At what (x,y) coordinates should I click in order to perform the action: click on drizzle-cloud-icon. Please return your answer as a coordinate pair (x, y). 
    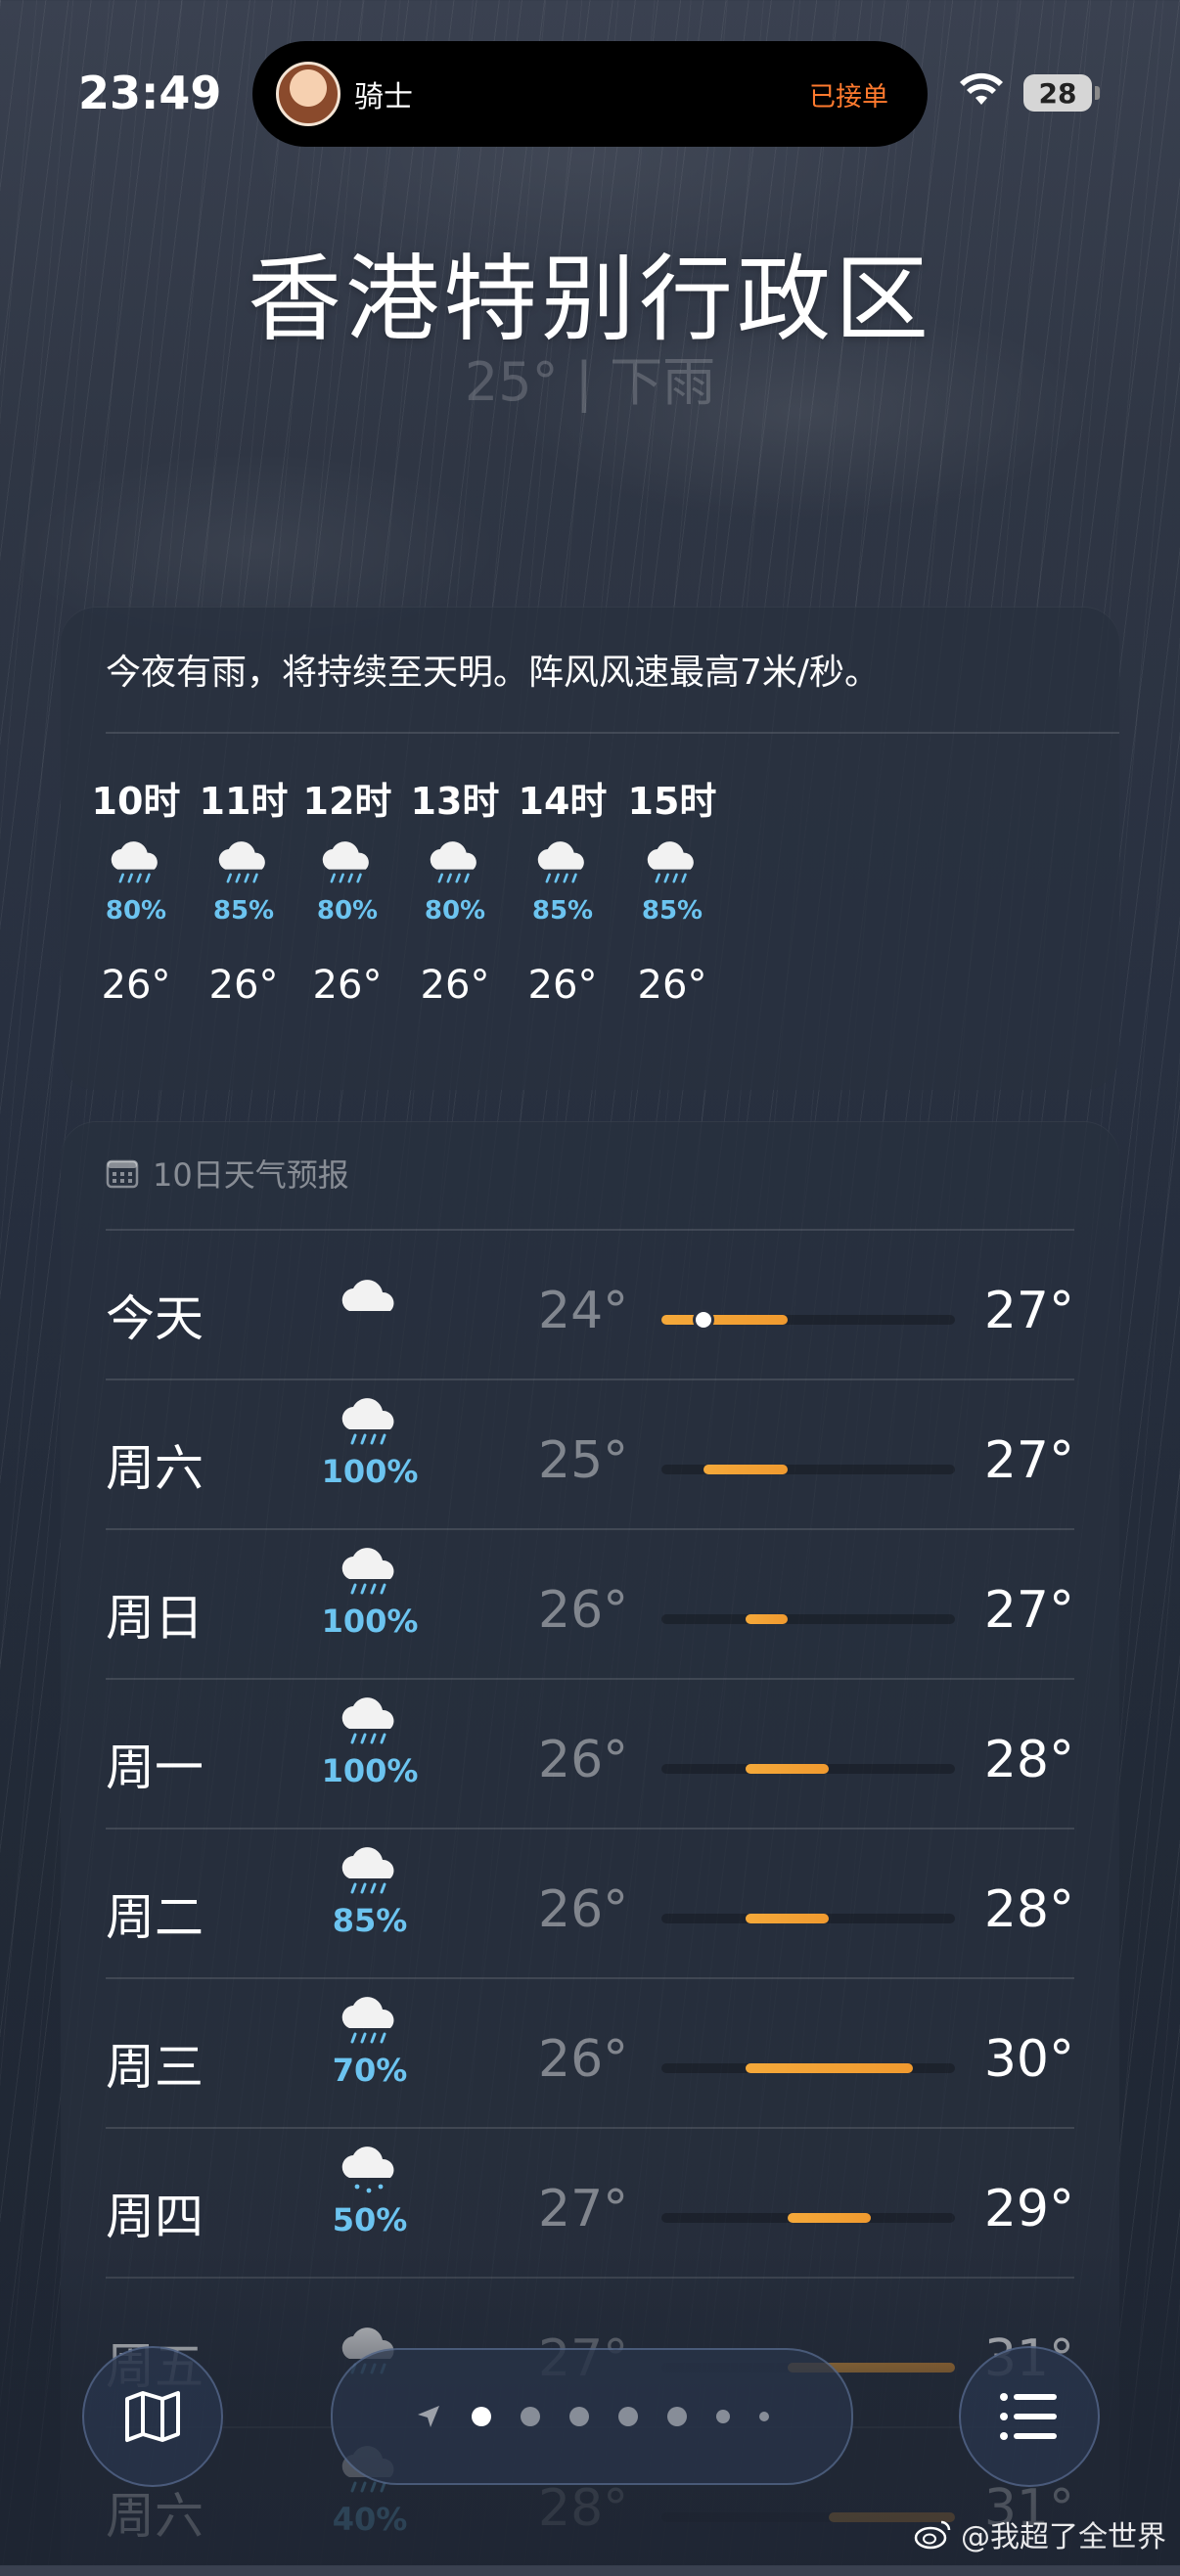
    Looking at the image, I should click on (367, 2170).